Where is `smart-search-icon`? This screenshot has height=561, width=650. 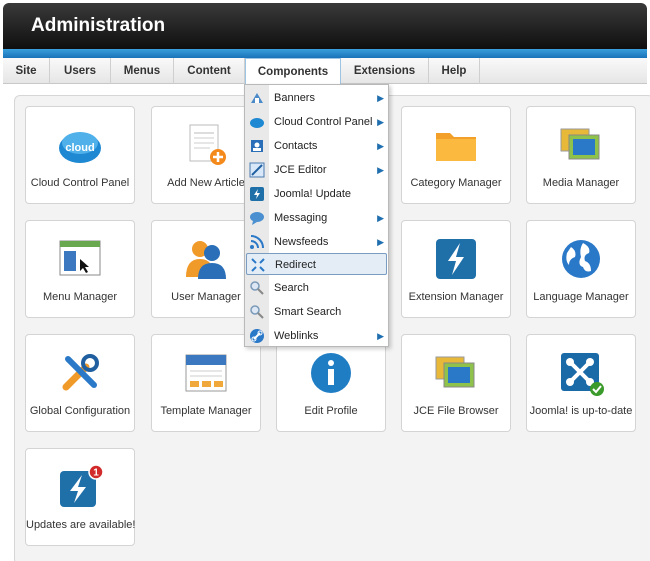 smart-search-icon is located at coordinates (257, 312).